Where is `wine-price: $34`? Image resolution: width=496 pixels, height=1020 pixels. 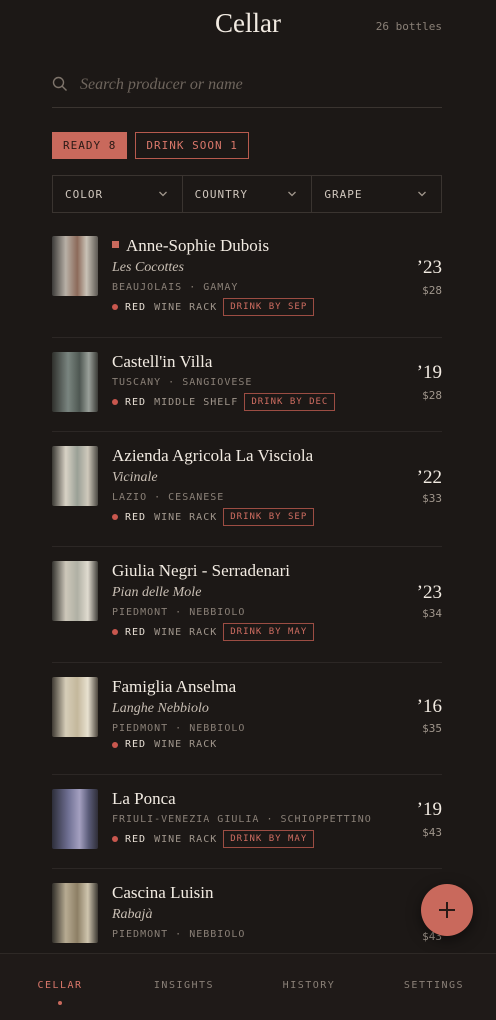
wine-price: $34 is located at coordinates (432, 613).